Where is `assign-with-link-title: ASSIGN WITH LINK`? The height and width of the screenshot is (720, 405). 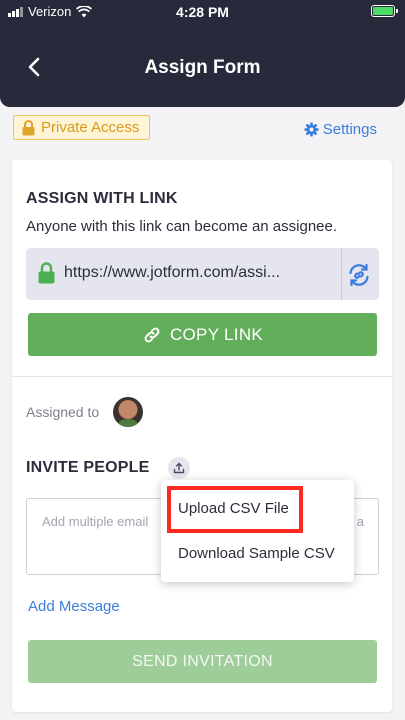 assign-with-link-title: ASSIGN WITH LINK is located at coordinates (102, 198).